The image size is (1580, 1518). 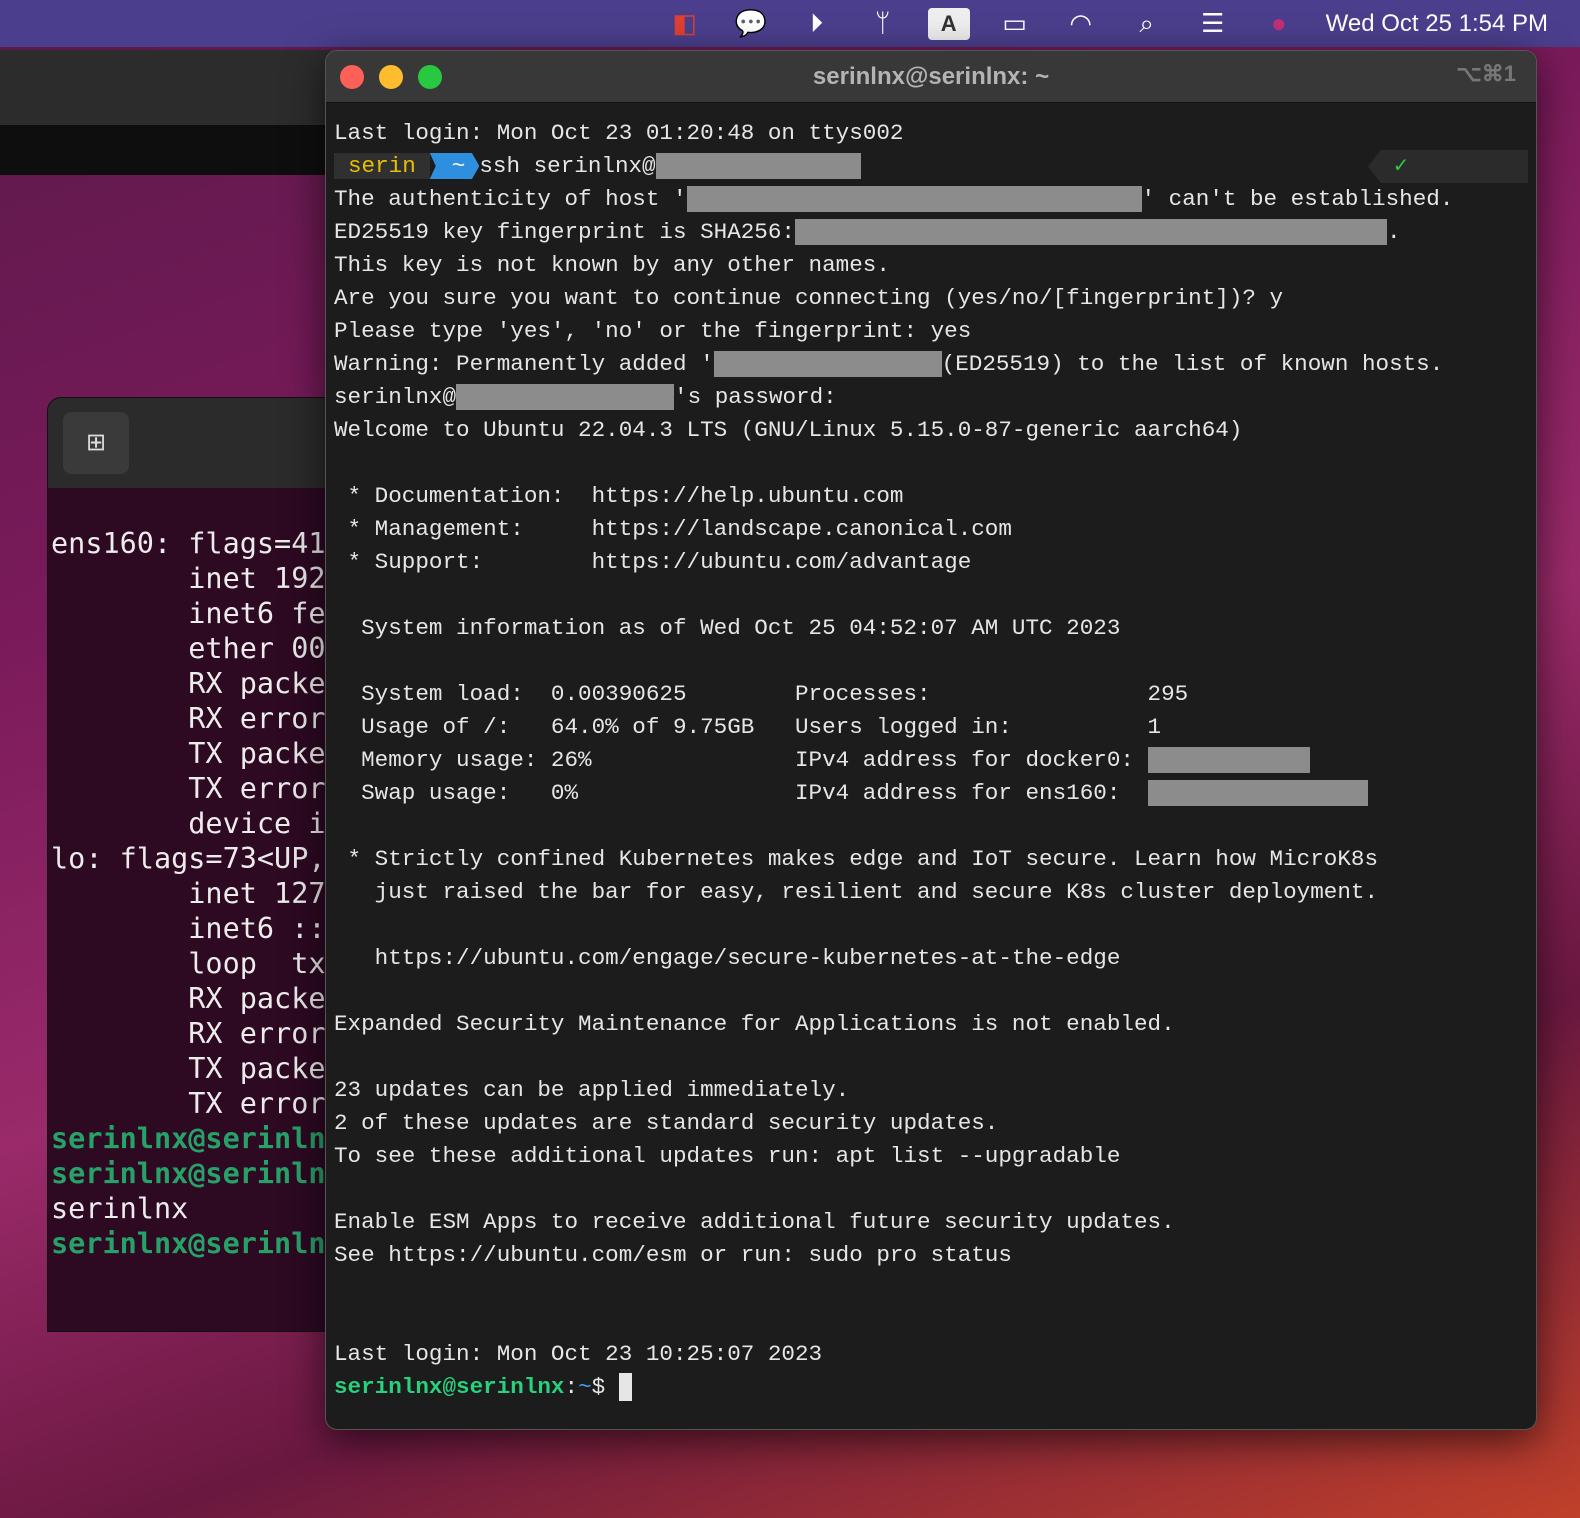 What do you see at coordinates (883, 23) in the screenshot?
I see `airpods-icon: ᛘ` at bounding box center [883, 23].